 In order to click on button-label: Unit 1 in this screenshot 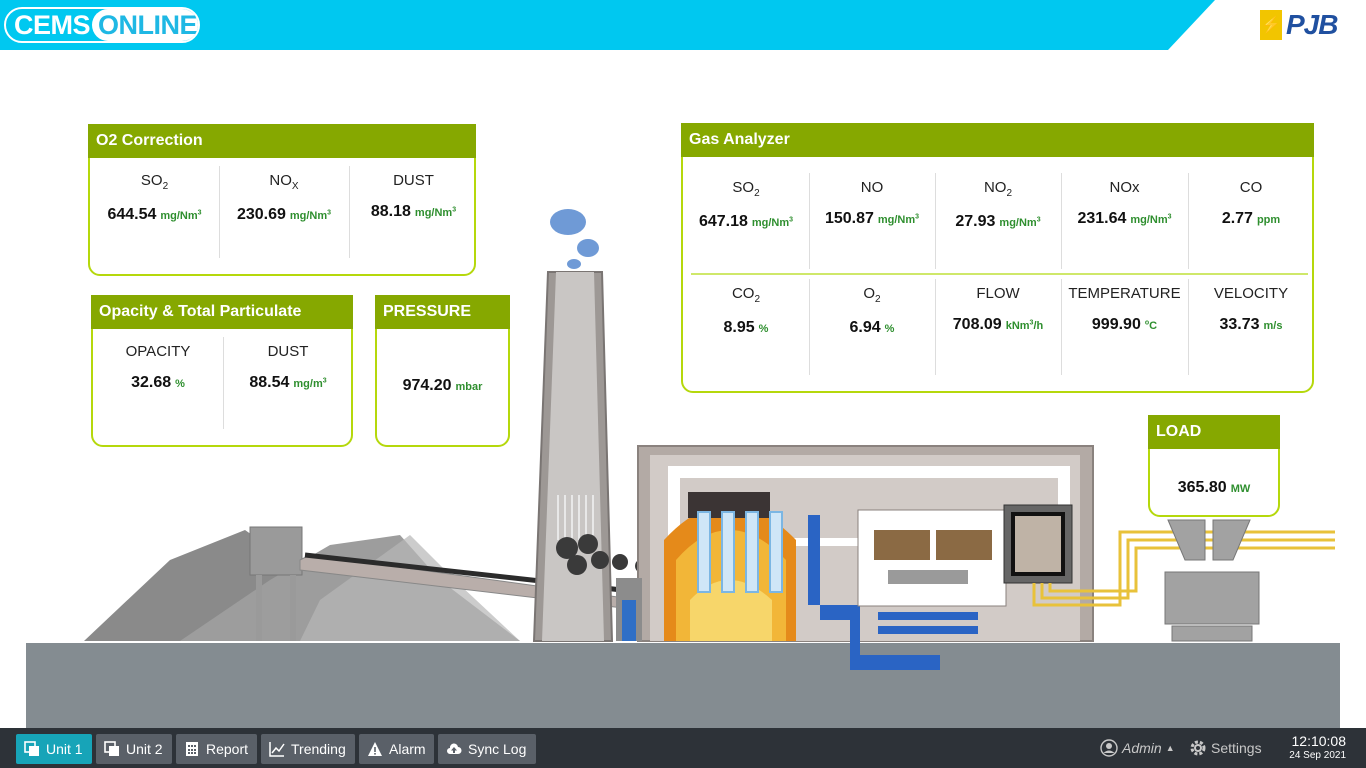, I will do `click(64, 749)`.